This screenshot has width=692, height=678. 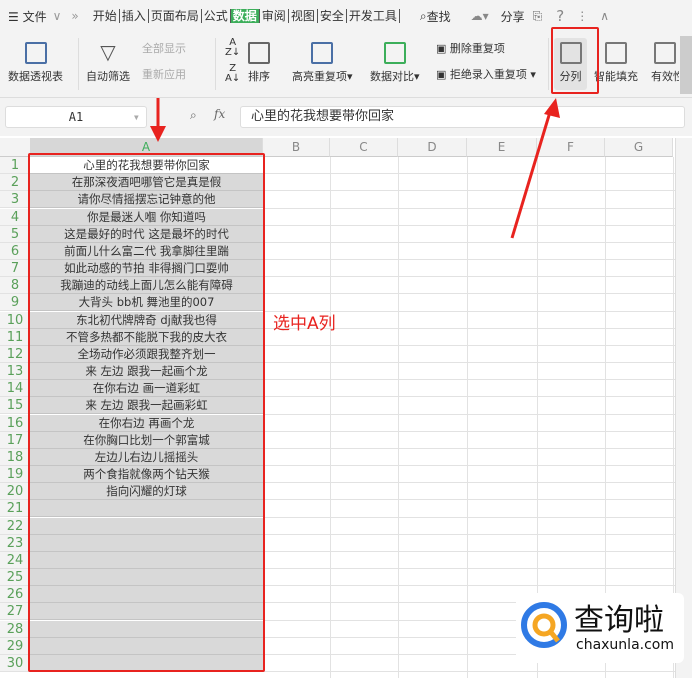 What do you see at coordinates (600, 628) in the screenshot?
I see `watermark-logo: 查询啦 chaxunla.com` at bounding box center [600, 628].